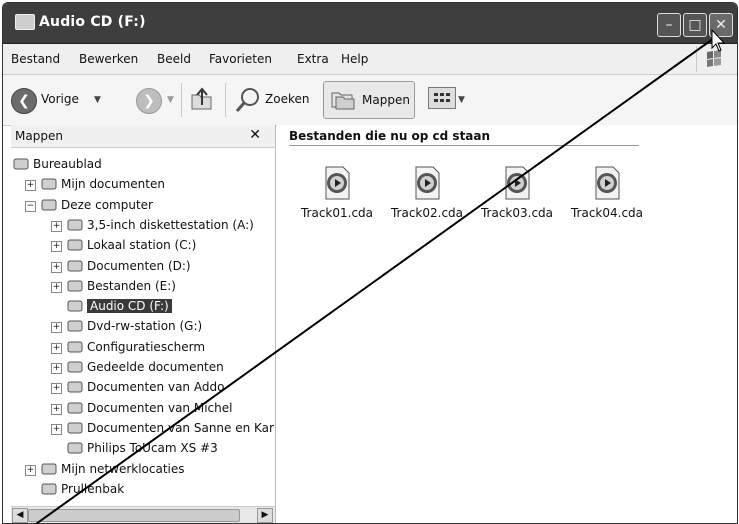 Image resolution: width=739 pixels, height=524 pixels. What do you see at coordinates (143, 388) in the screenshot?
I see `tree-item: + Documenten van Addo` at bounding box center [143, 388].